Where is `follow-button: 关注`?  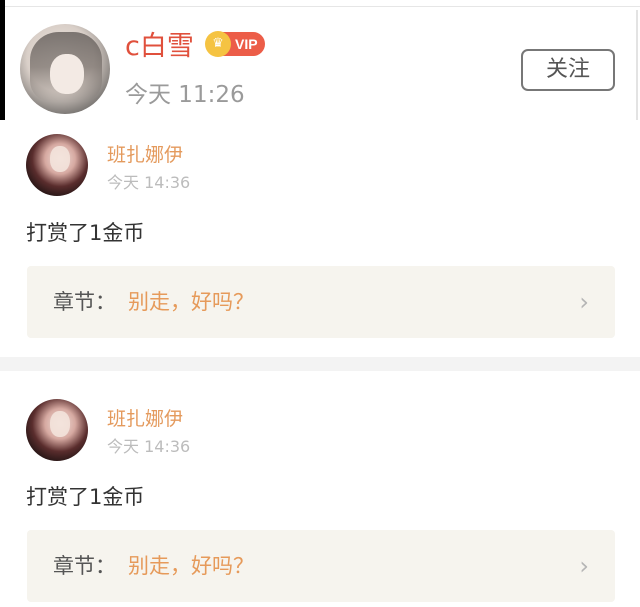
follow-button: 关注 is located at coordinates (568, 70).